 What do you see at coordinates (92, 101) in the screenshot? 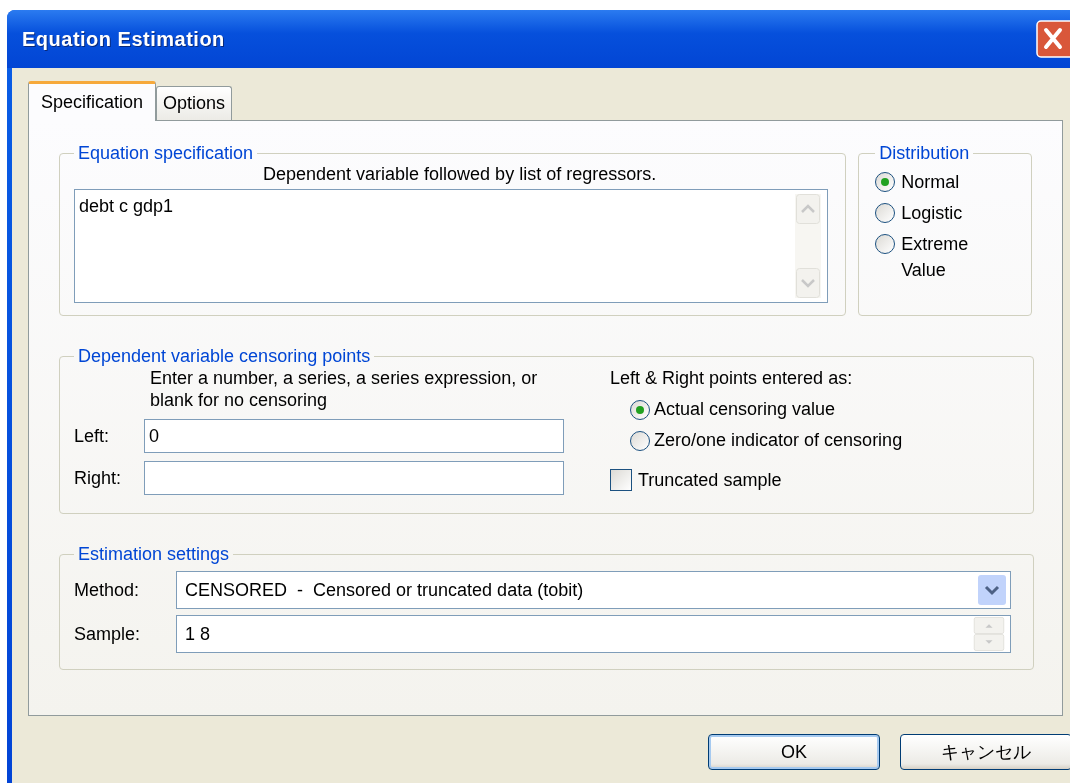
I see `tab: Specification` at bounding box center [92, 101].